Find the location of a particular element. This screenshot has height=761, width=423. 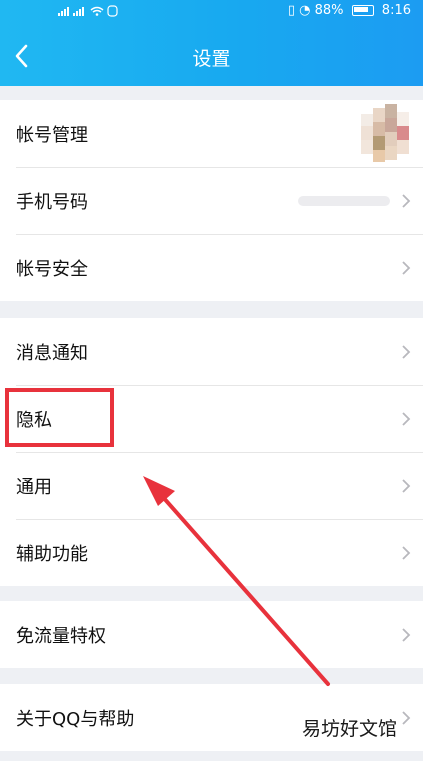

settings-item-accessibility: 辅助功能 is located at coordinates (211, 552).